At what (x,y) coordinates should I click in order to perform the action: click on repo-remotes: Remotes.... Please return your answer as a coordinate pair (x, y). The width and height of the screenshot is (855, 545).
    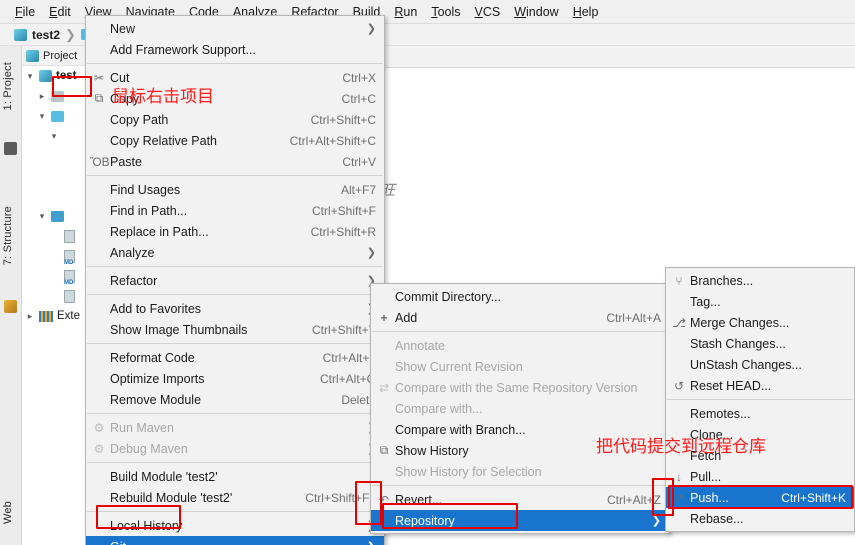
    Looking at the image, I should click on (760, 413).